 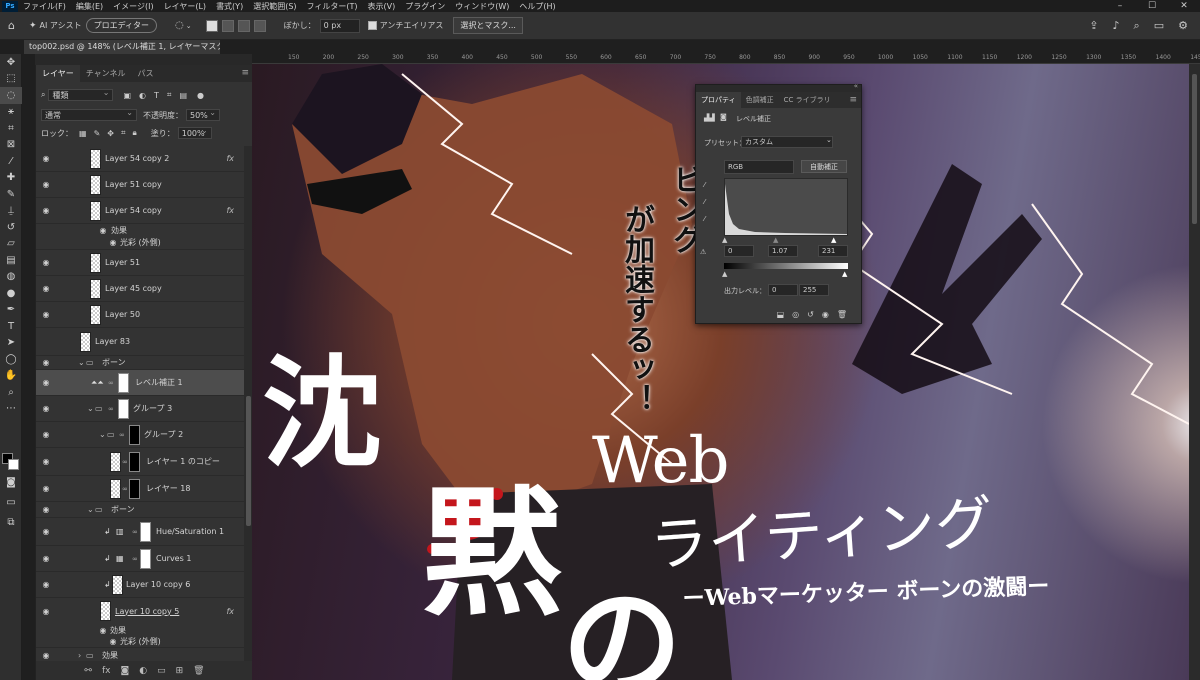 I want to click on pro-editor-button: プロエディター, so click(x=121, y=25).